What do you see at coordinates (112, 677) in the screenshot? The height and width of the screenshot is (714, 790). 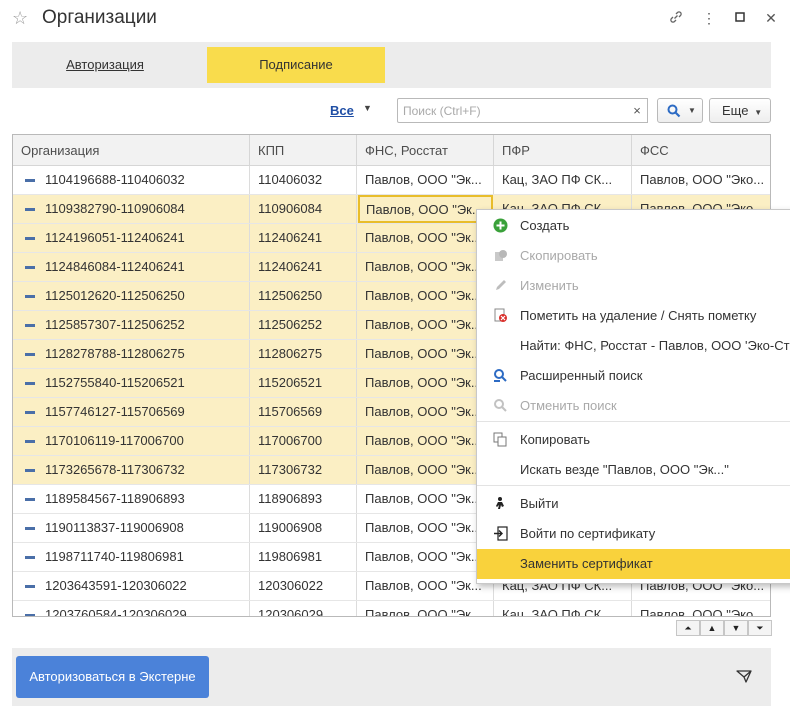 I see `authorize-extern-button: Авторизоваться в Экстерне` at bounding box center [112, 677].